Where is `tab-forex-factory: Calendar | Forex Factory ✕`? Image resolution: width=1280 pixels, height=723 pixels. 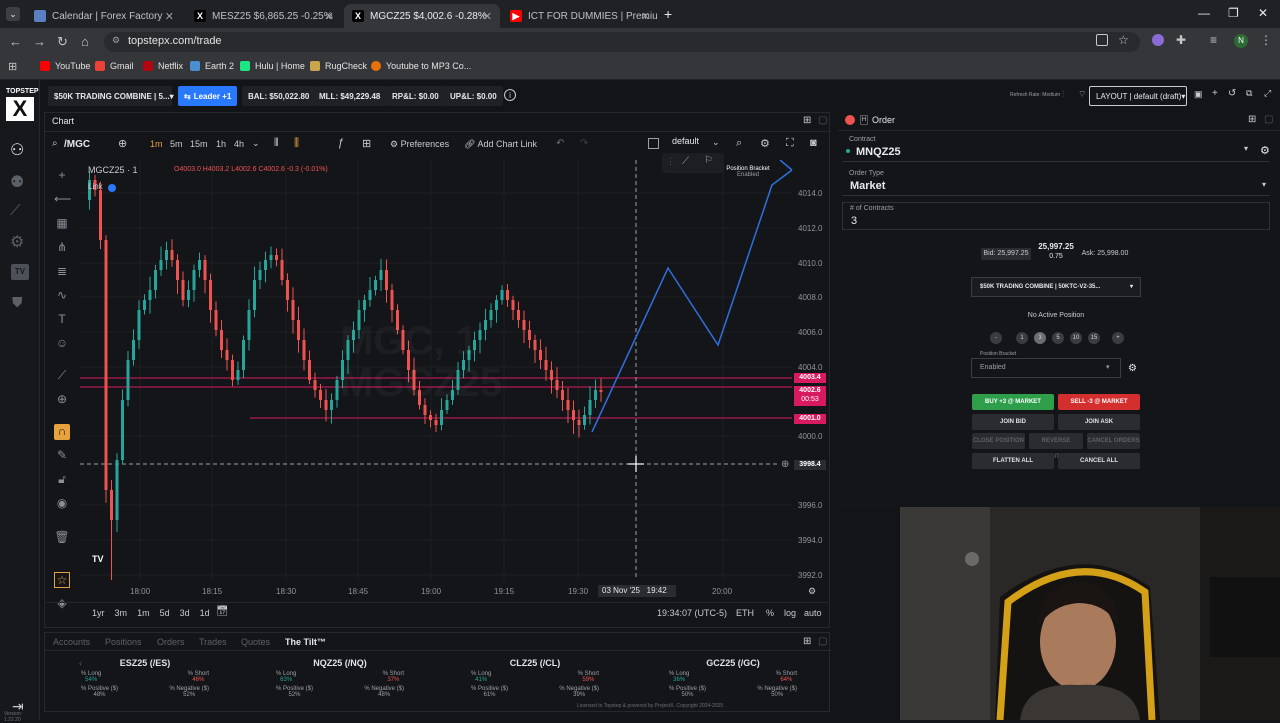 tab-forex-factory: Calendar | Forex Factory ✕ is located at coordinates (104, 16).